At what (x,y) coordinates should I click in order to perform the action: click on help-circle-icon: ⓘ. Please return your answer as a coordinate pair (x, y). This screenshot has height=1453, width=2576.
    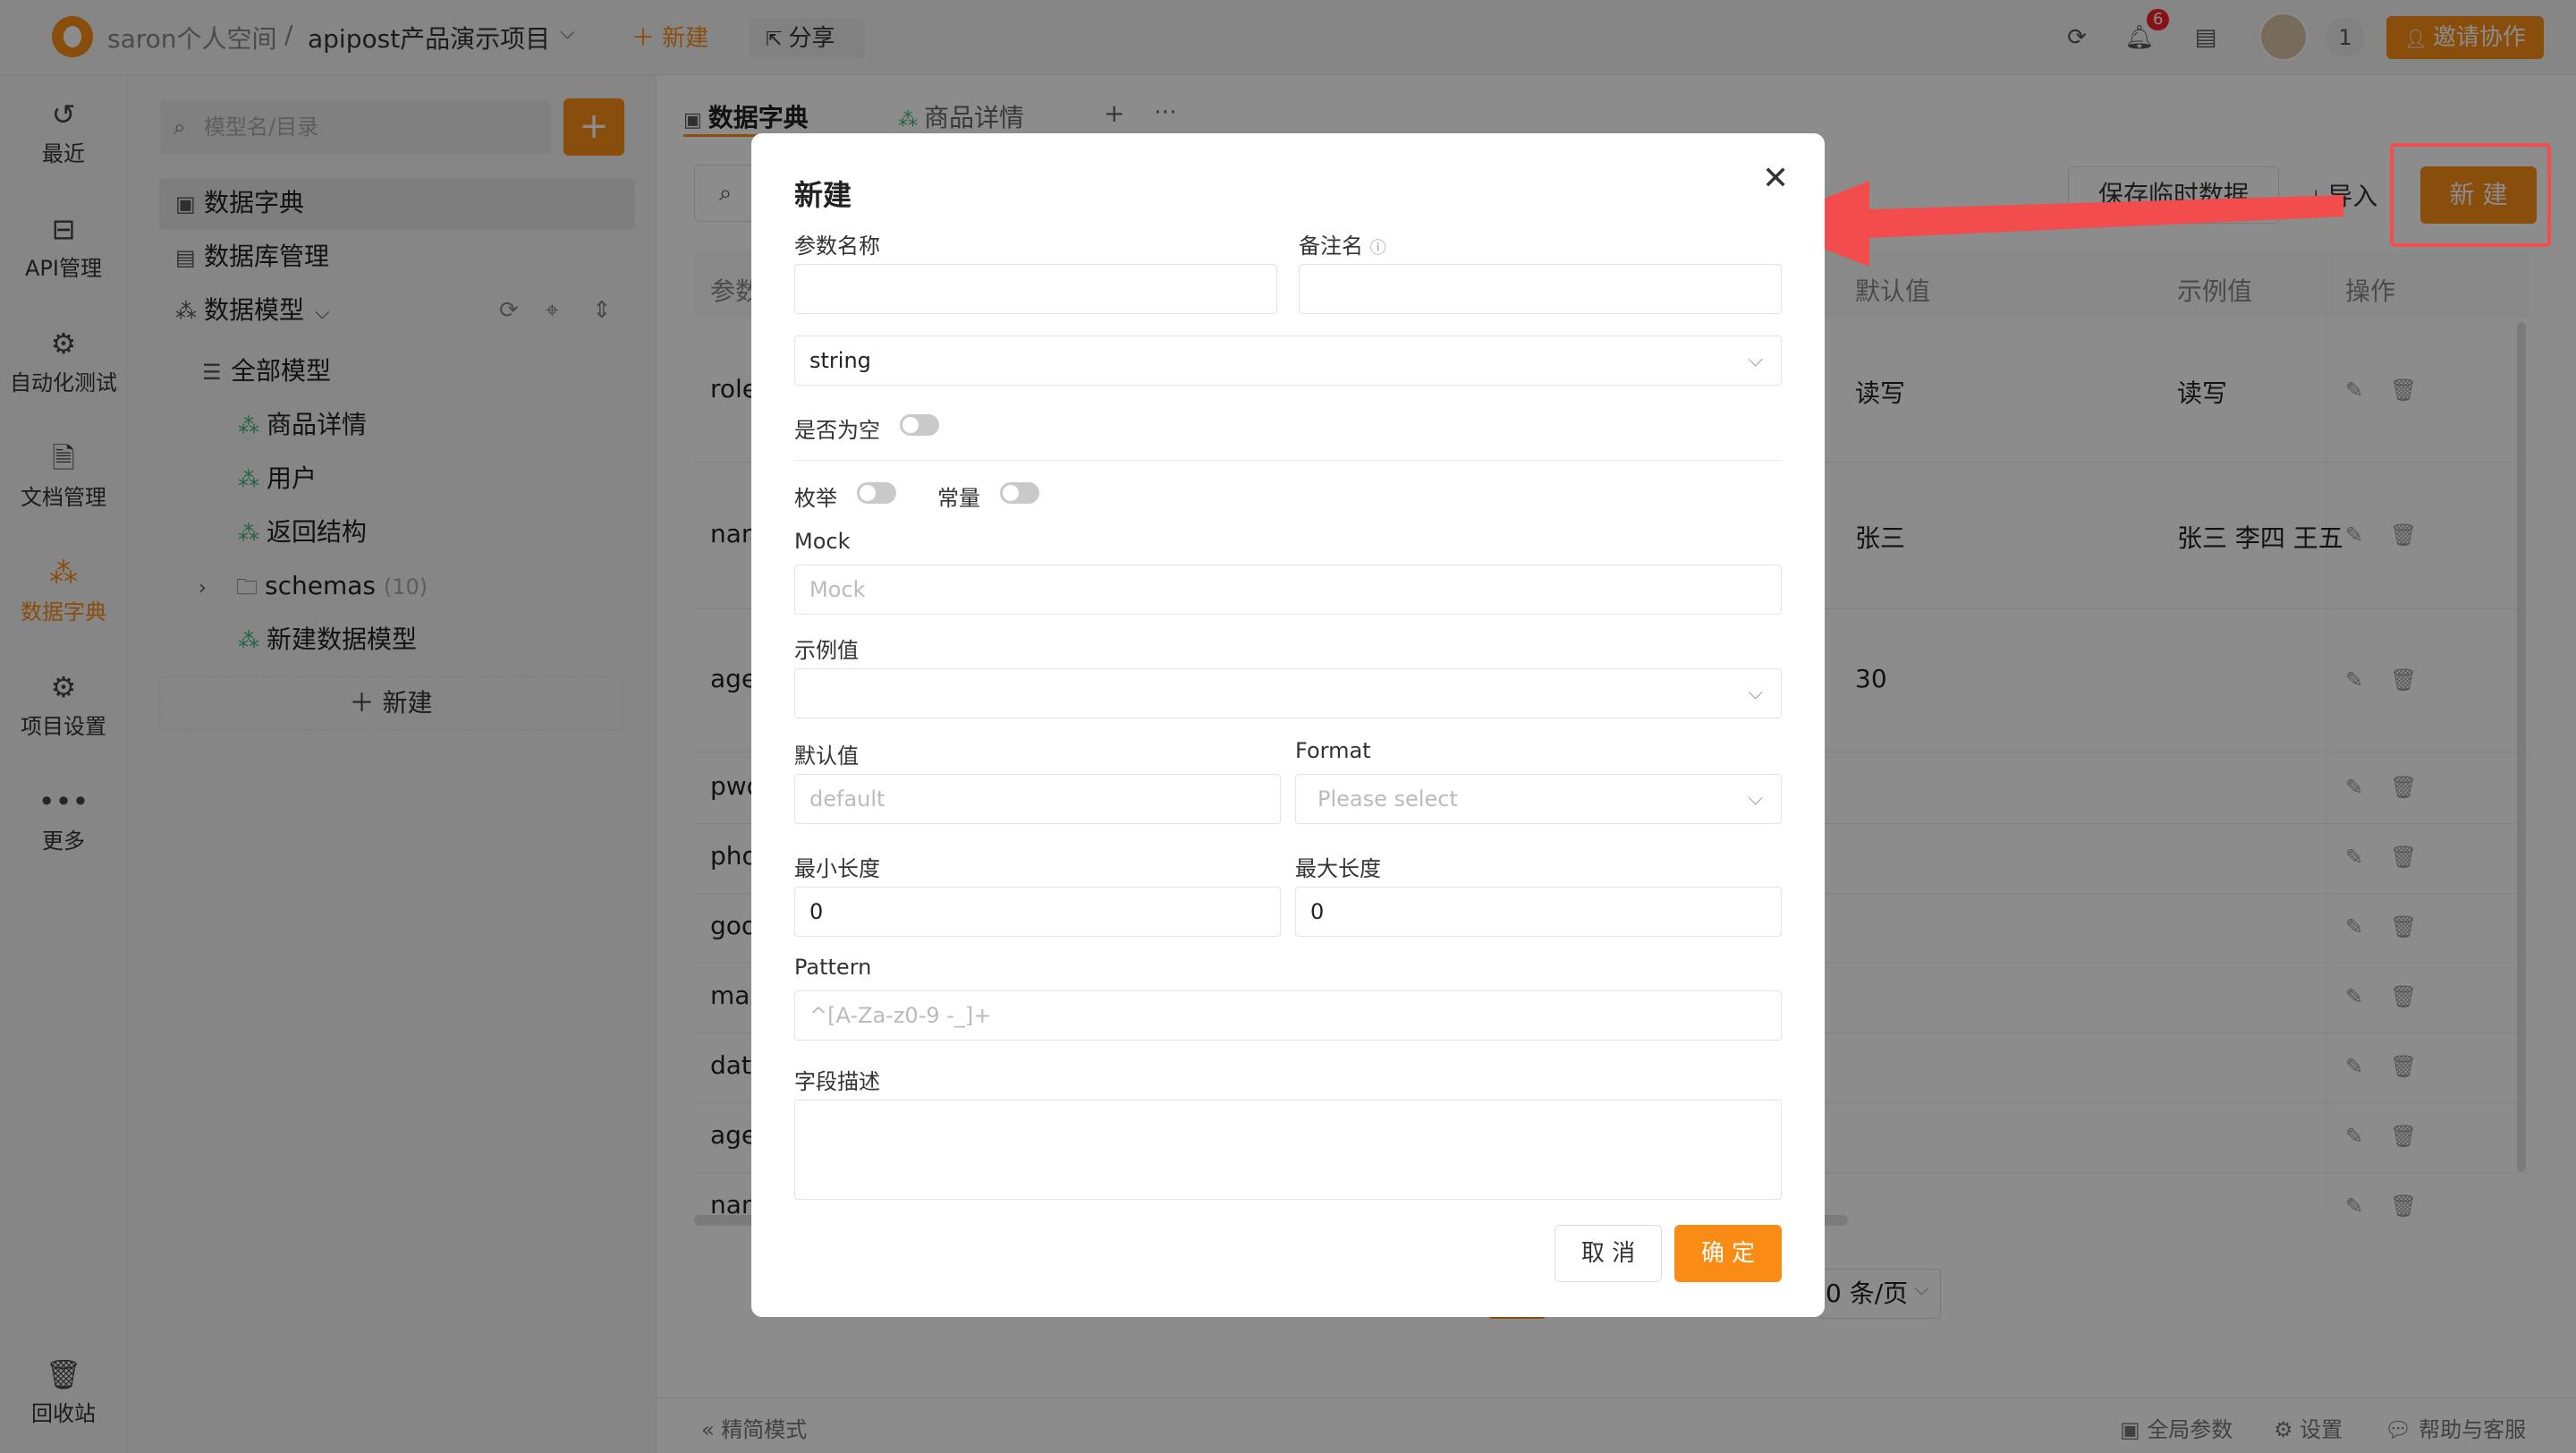
    Looking at the image, I should click on (1377, 248).